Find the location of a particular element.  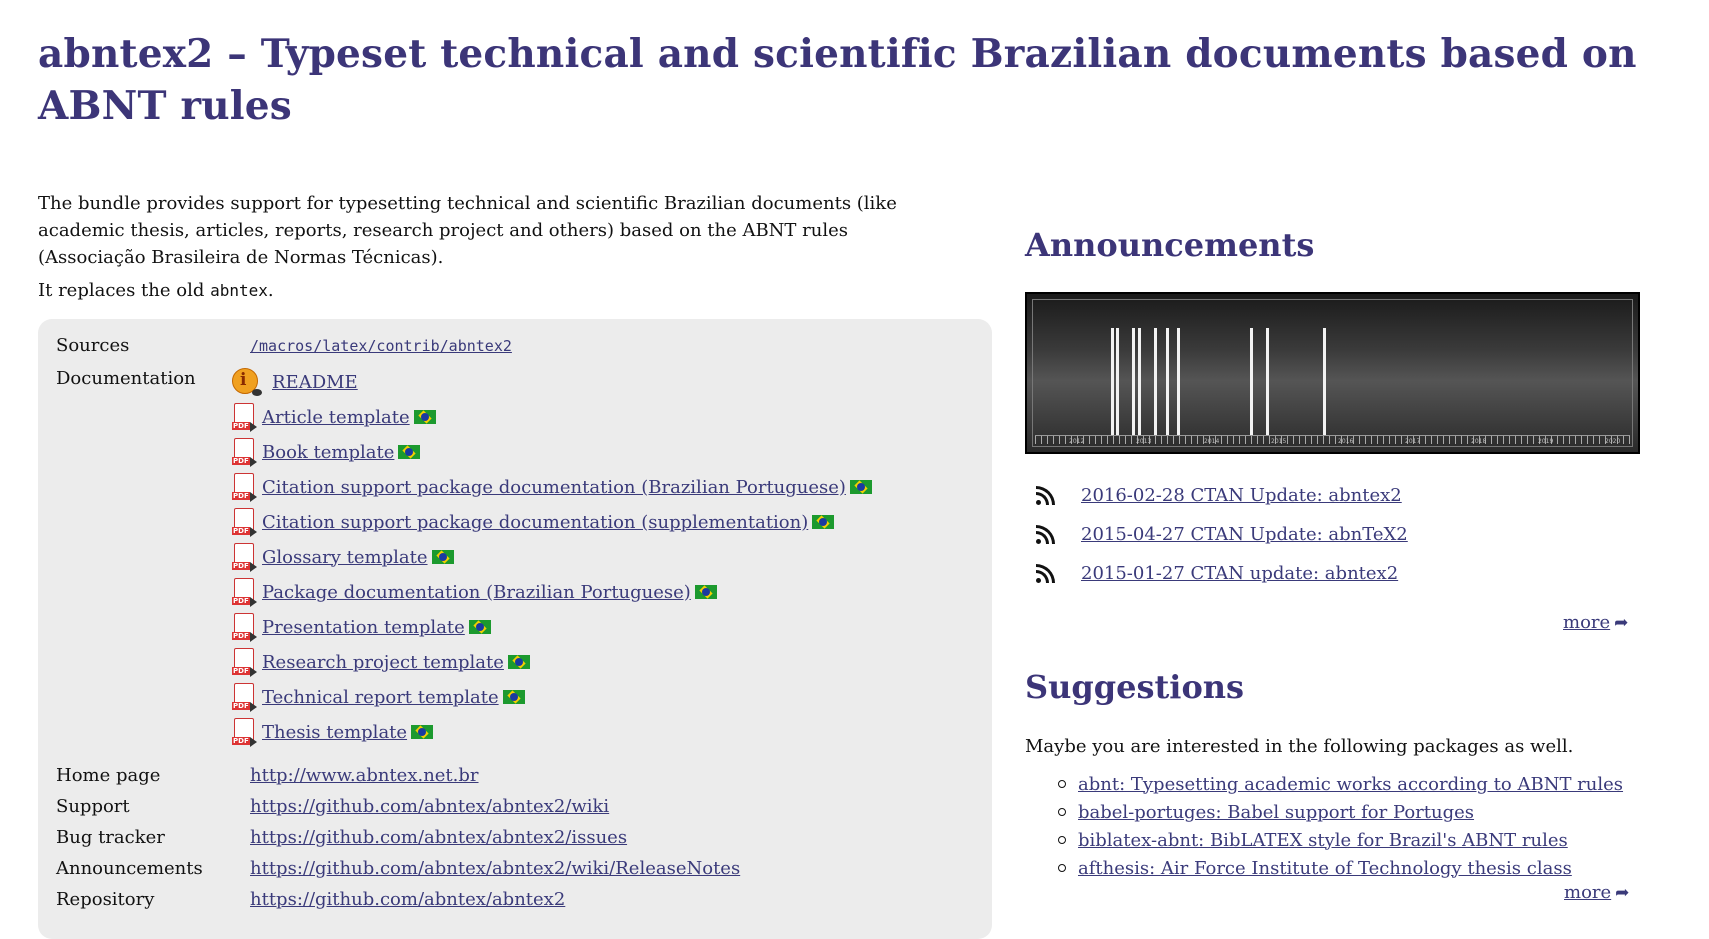

doc-link: Book template is located at coordinates (328, 452).